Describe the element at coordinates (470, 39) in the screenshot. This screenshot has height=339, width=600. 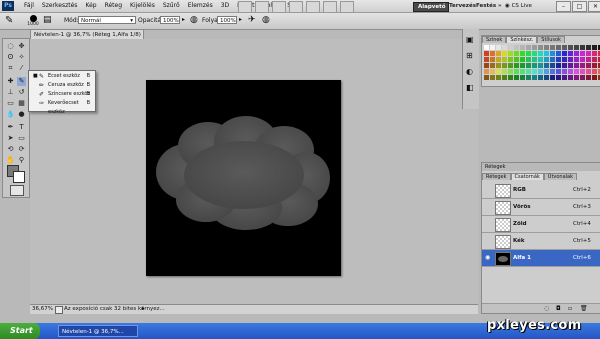
I see `history-panel-icon: ▣` at that location.